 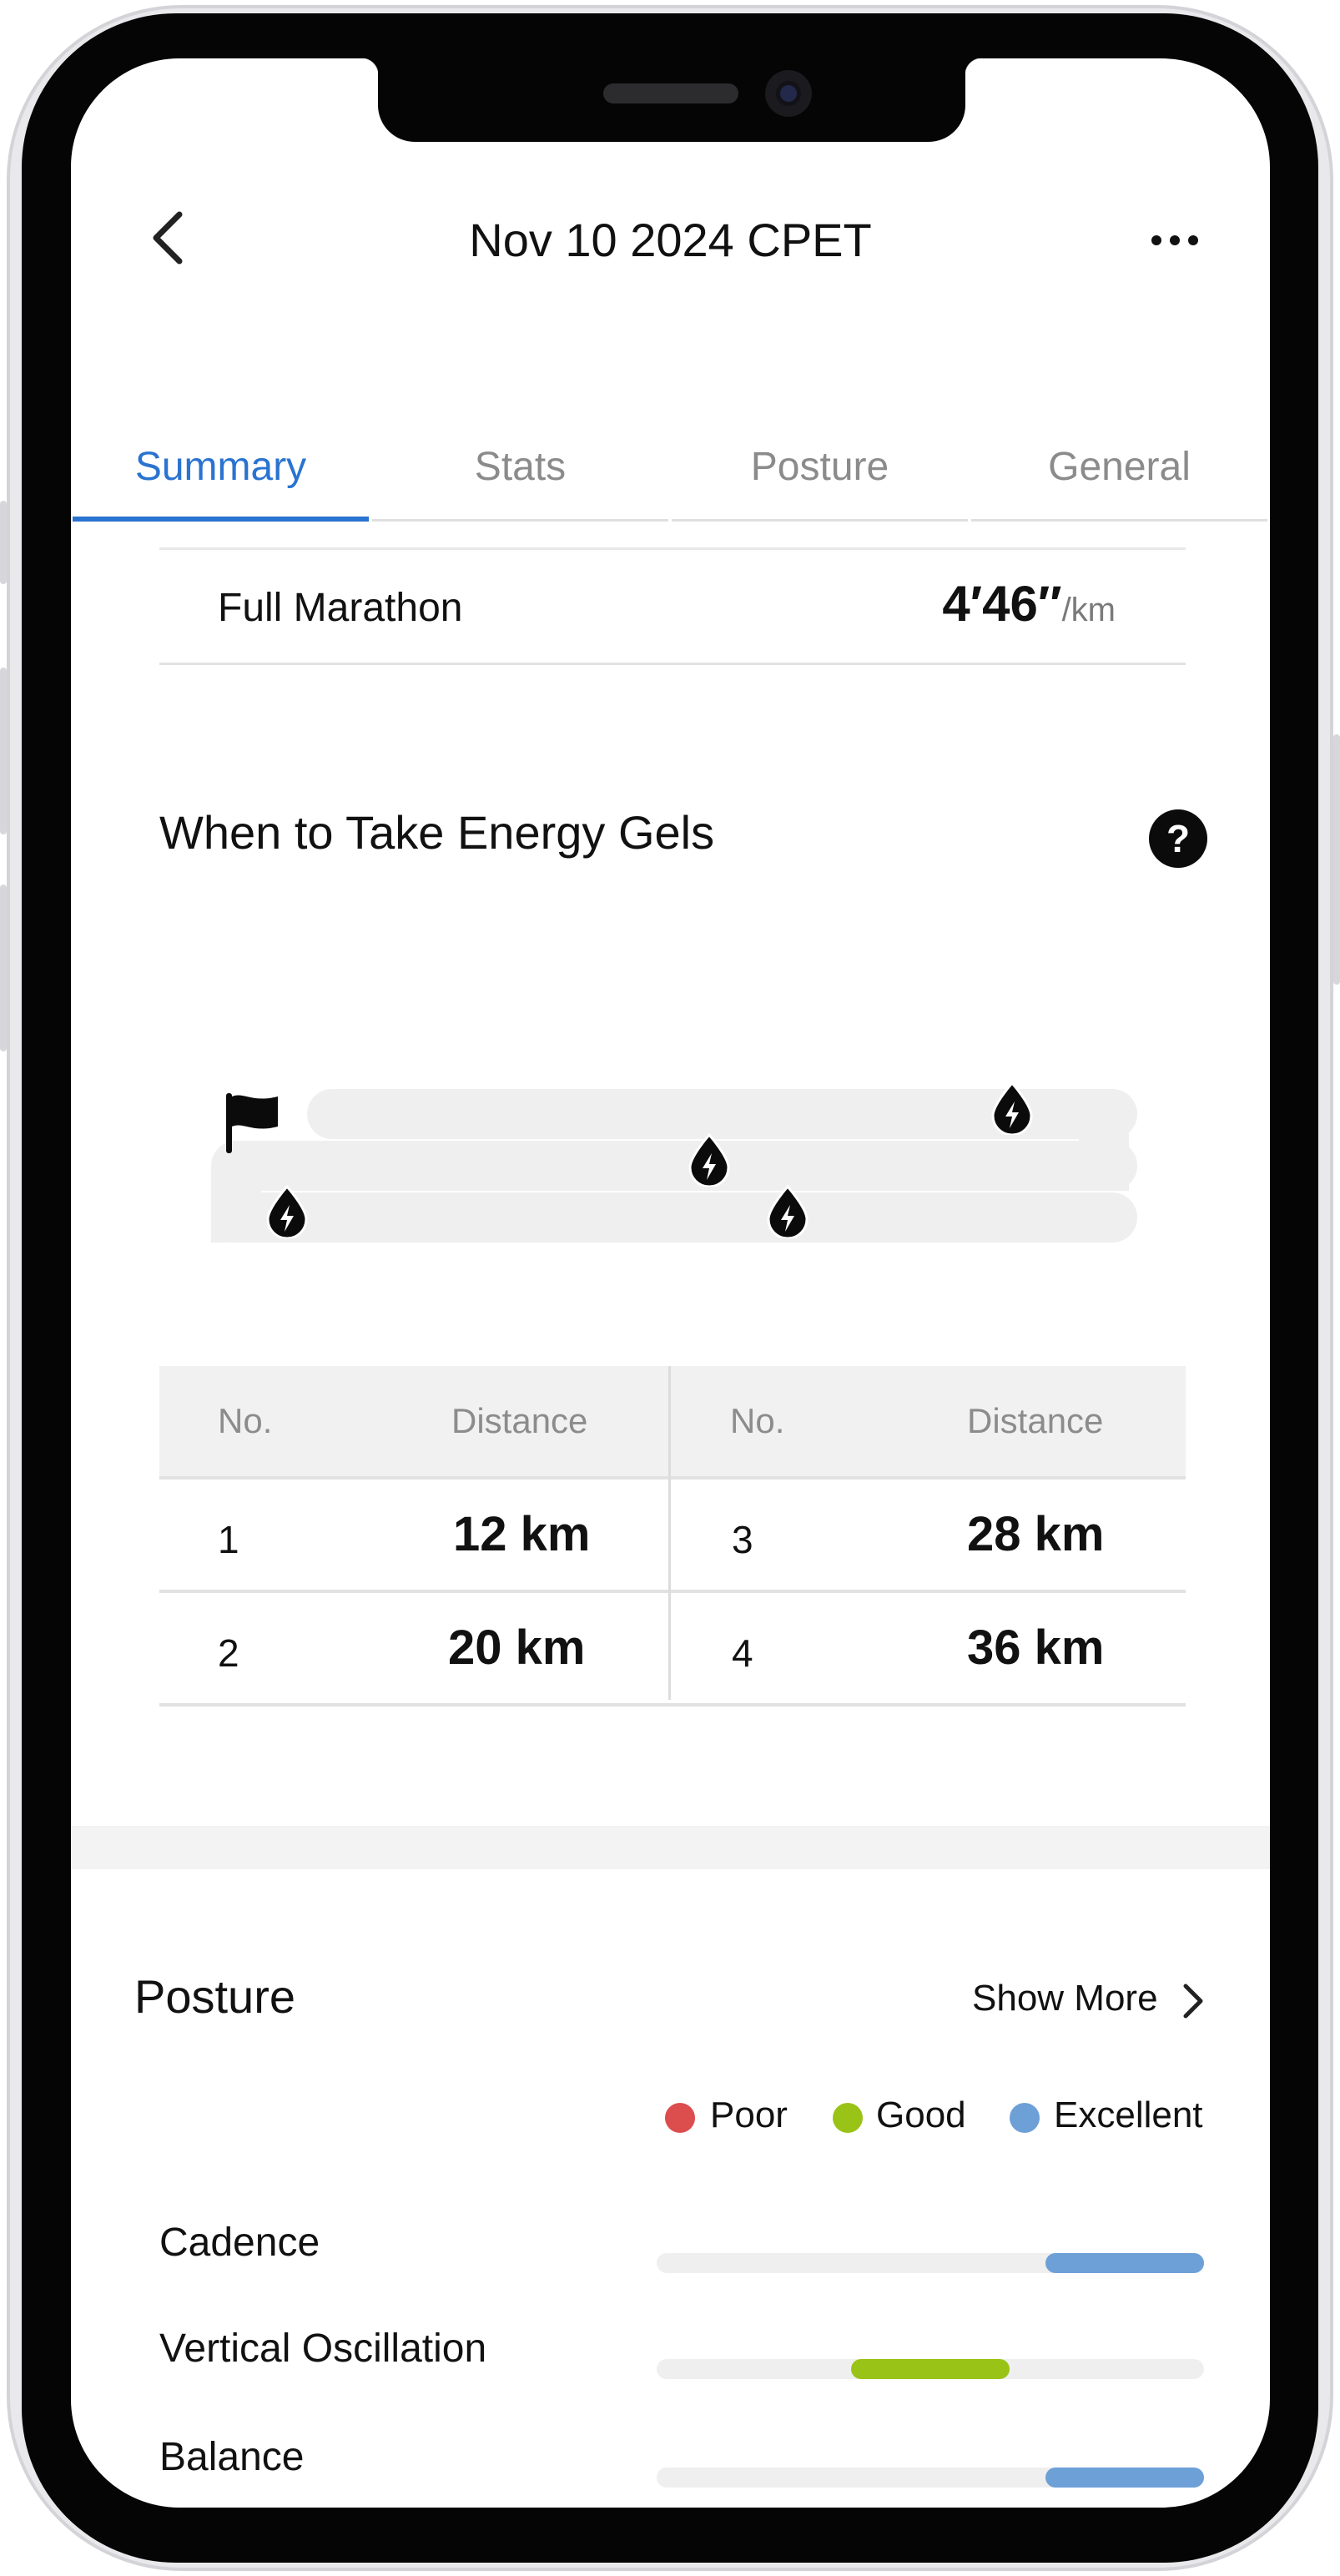 I want to click on tab-label: Posture, so click(x=819, y=467).